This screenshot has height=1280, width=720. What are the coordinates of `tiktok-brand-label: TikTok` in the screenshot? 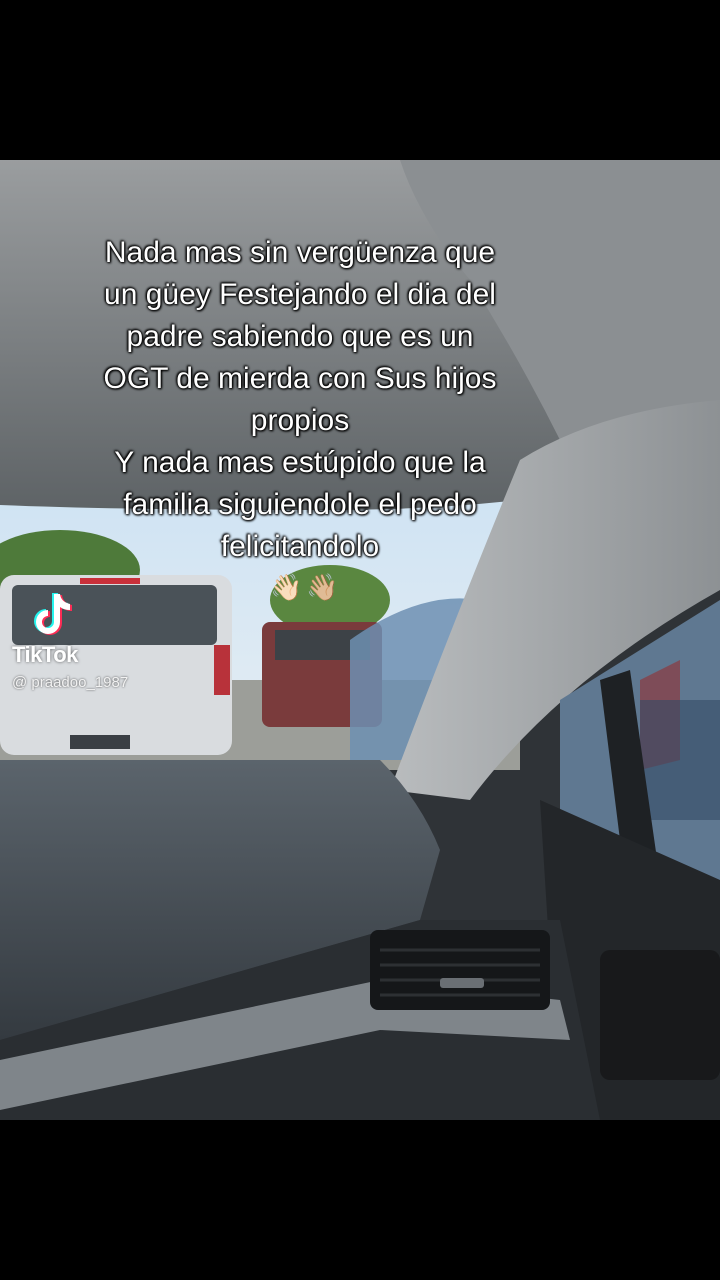 It's located at (45, 654).